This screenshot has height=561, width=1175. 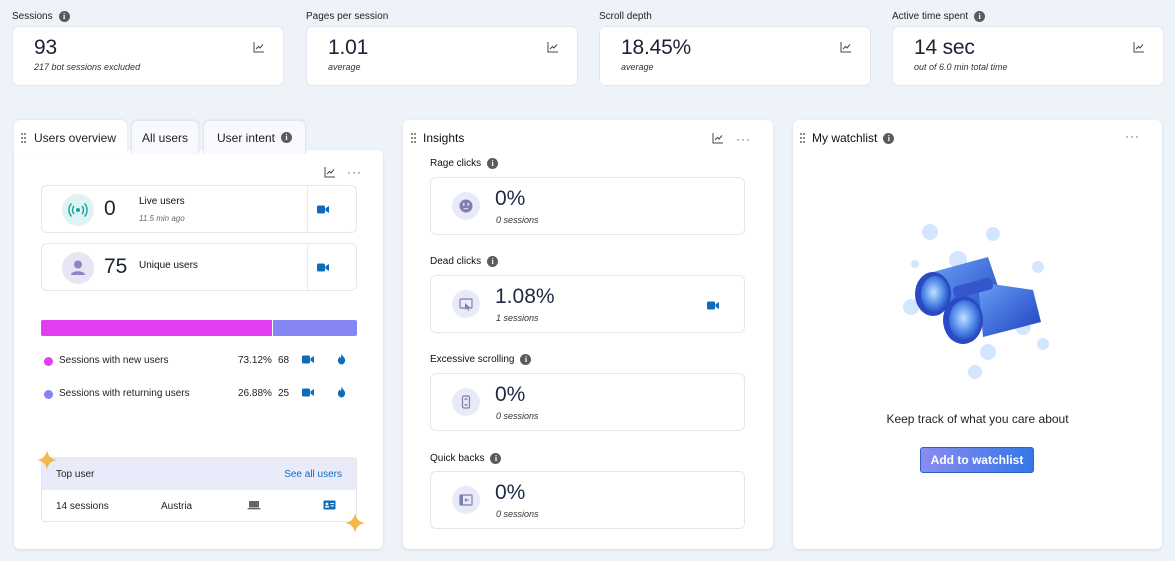 I want to click on dead-click-icon, so click(x=466, y=304).